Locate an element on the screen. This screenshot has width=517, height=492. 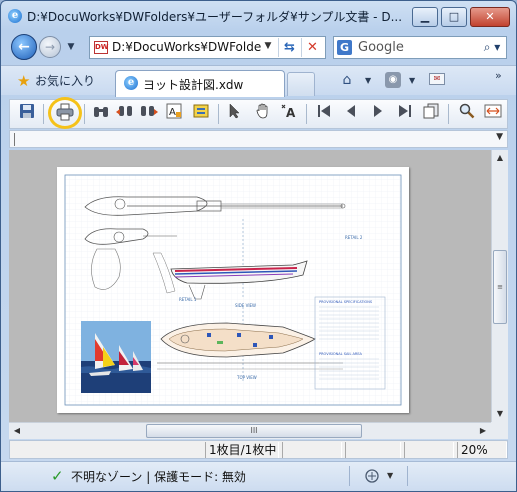
scroll-corner is located at coordinates (499, 430).